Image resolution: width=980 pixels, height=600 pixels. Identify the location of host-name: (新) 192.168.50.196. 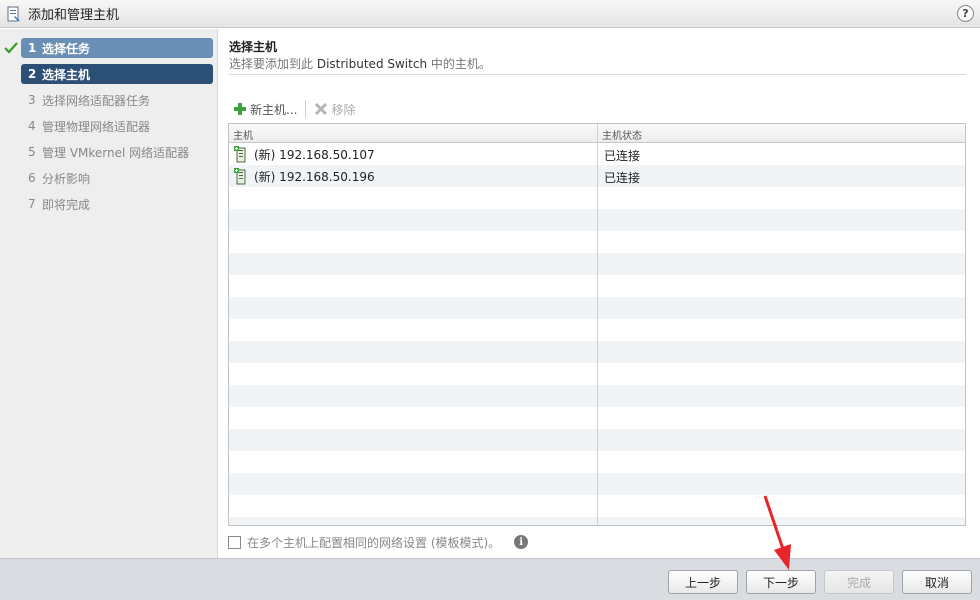
(314, 177).